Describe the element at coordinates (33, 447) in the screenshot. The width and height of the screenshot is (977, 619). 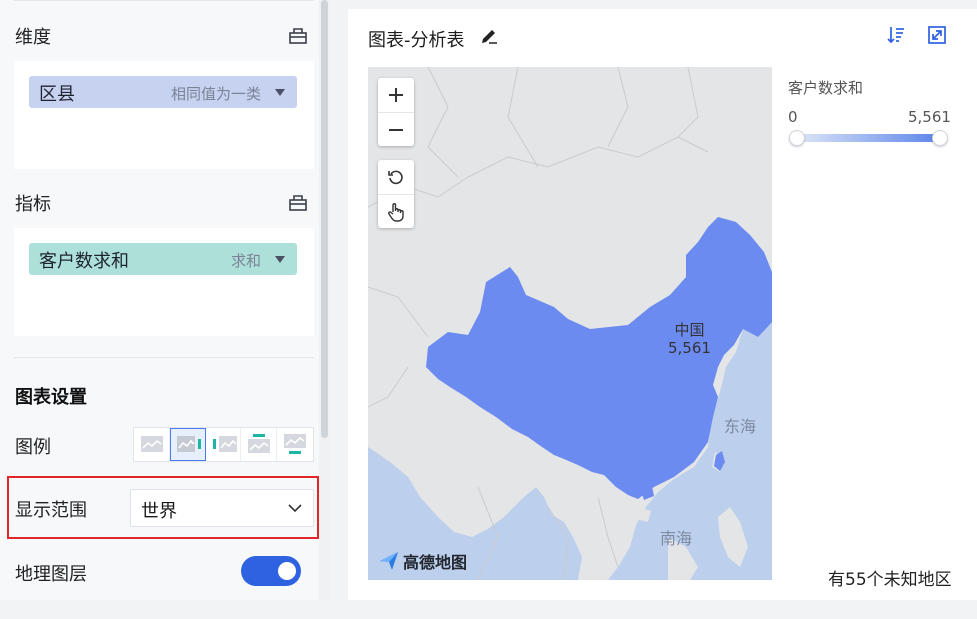
I see `legend-label: 图例` at that location.